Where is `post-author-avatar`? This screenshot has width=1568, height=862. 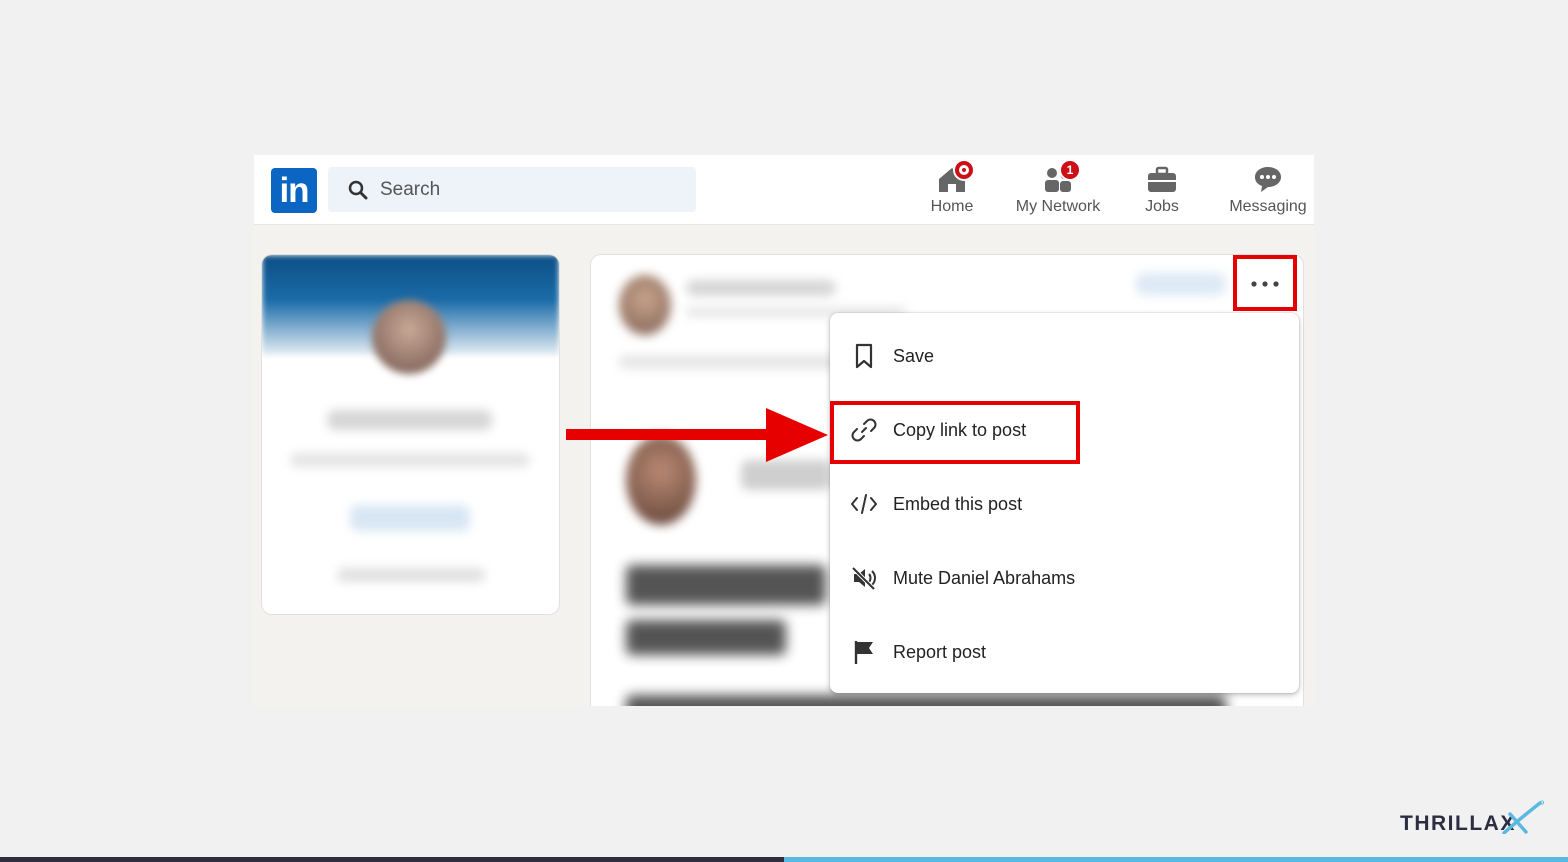 post-author-avatar is located at coordinates (645, 305).